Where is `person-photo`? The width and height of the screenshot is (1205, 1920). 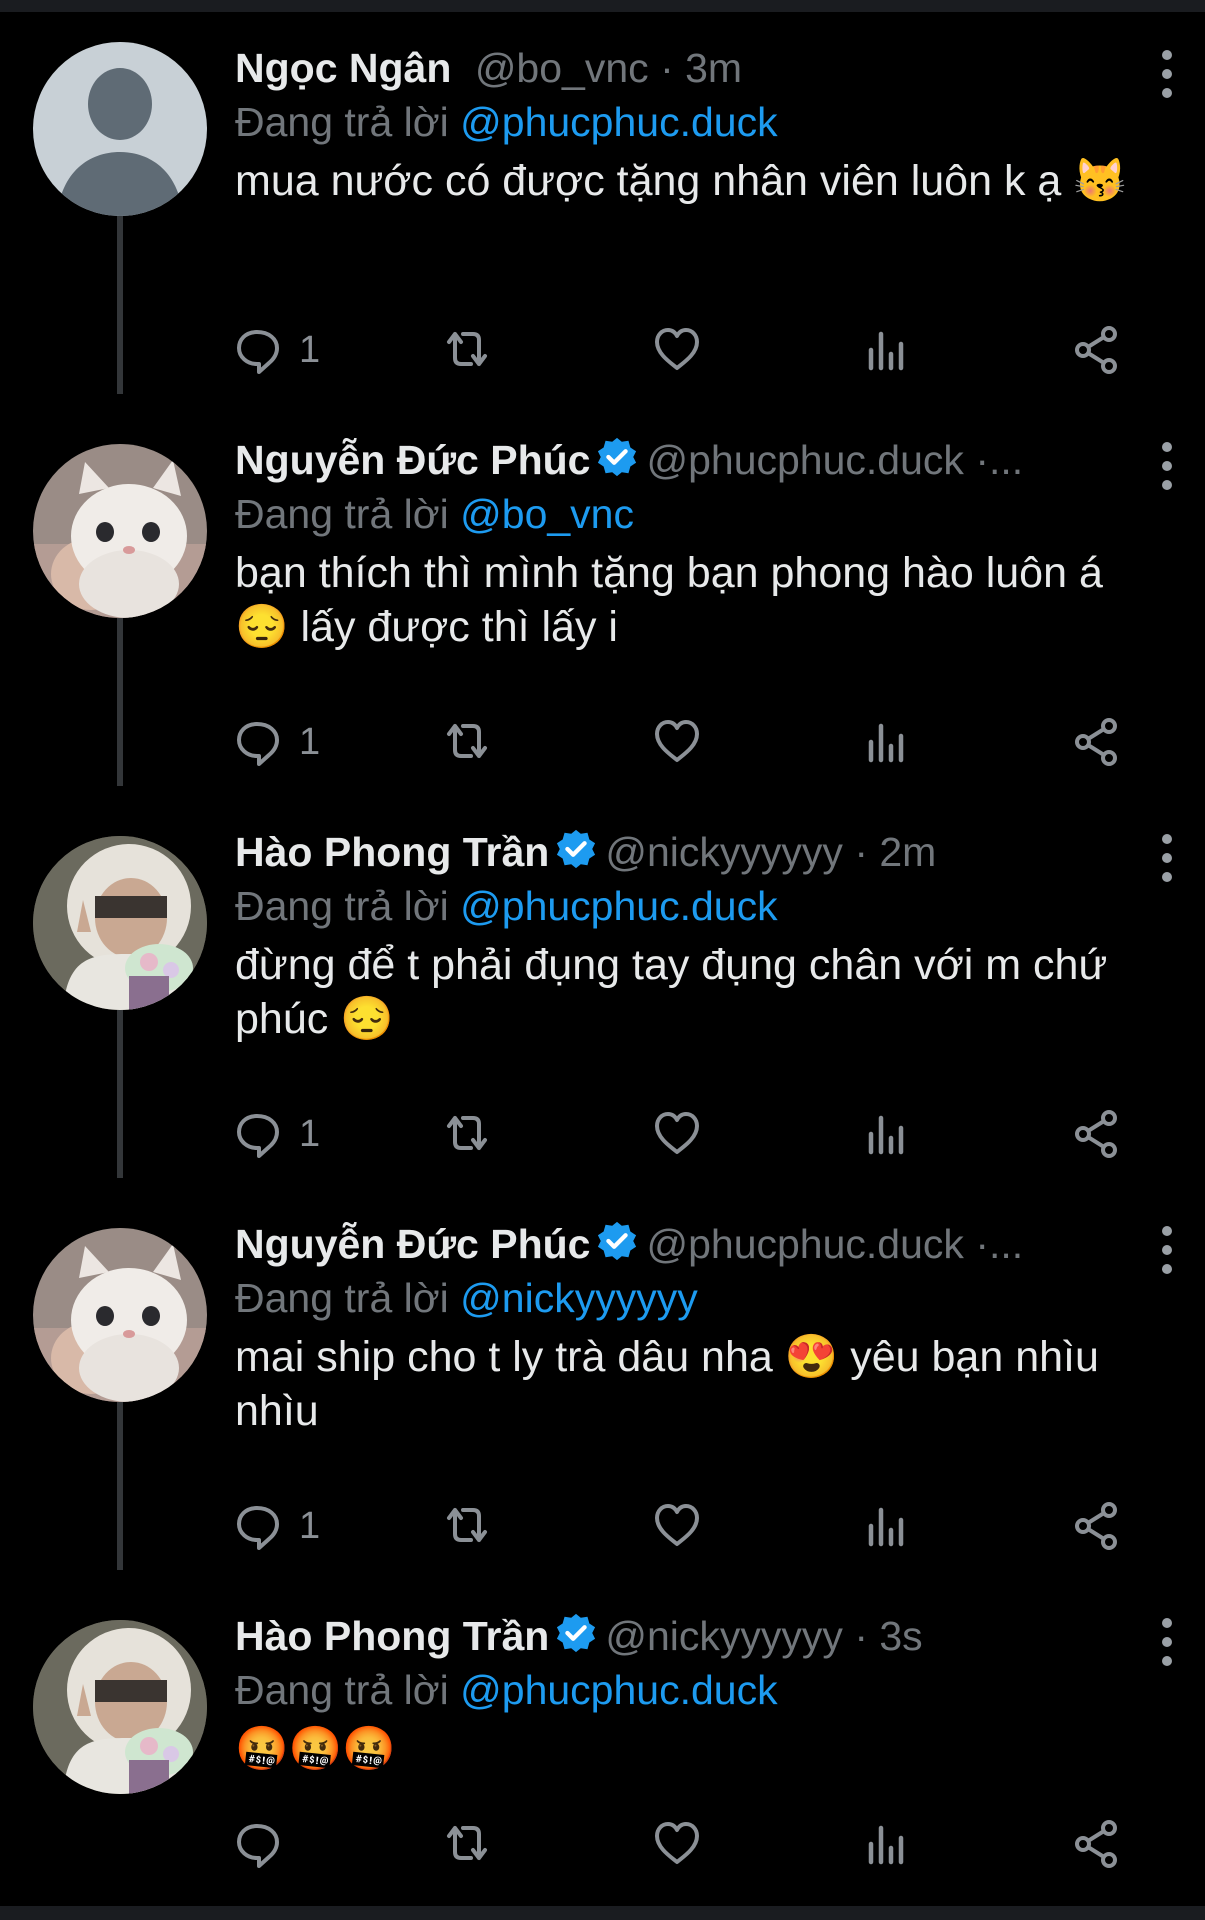 person-photo is located at coordinates (120, 1707).